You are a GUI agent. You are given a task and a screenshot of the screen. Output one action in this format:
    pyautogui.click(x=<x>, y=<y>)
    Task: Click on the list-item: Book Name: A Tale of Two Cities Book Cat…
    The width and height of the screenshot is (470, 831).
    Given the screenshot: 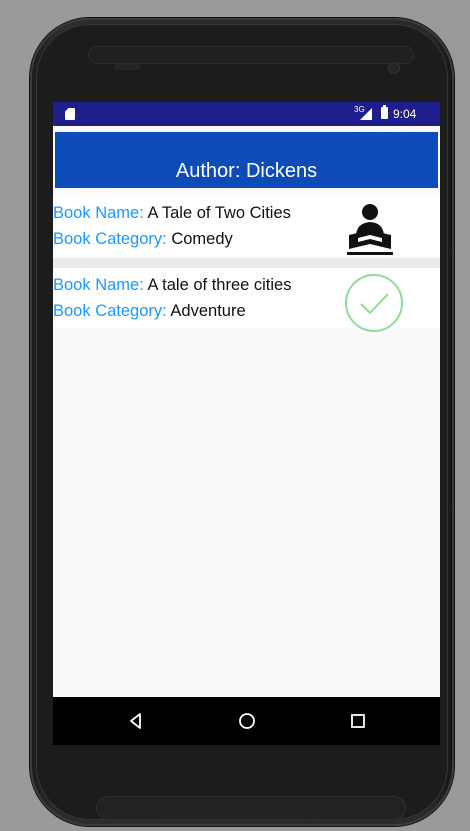 What is the action you would take?
    pyautogui.click(x=246, y=226)
    